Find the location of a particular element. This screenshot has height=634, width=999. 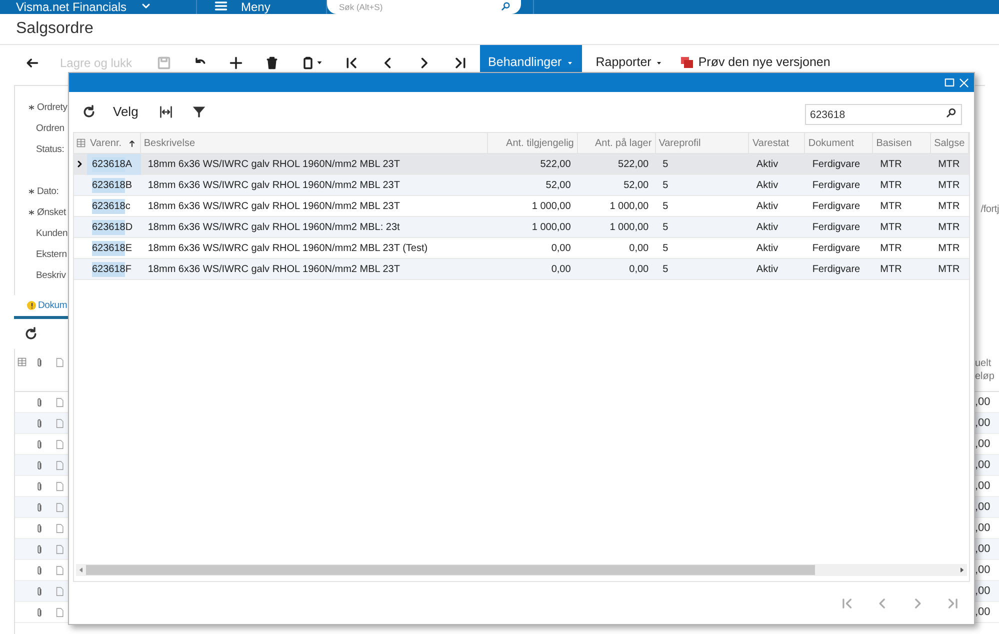

close-icon is located at coordinates (964, 82).